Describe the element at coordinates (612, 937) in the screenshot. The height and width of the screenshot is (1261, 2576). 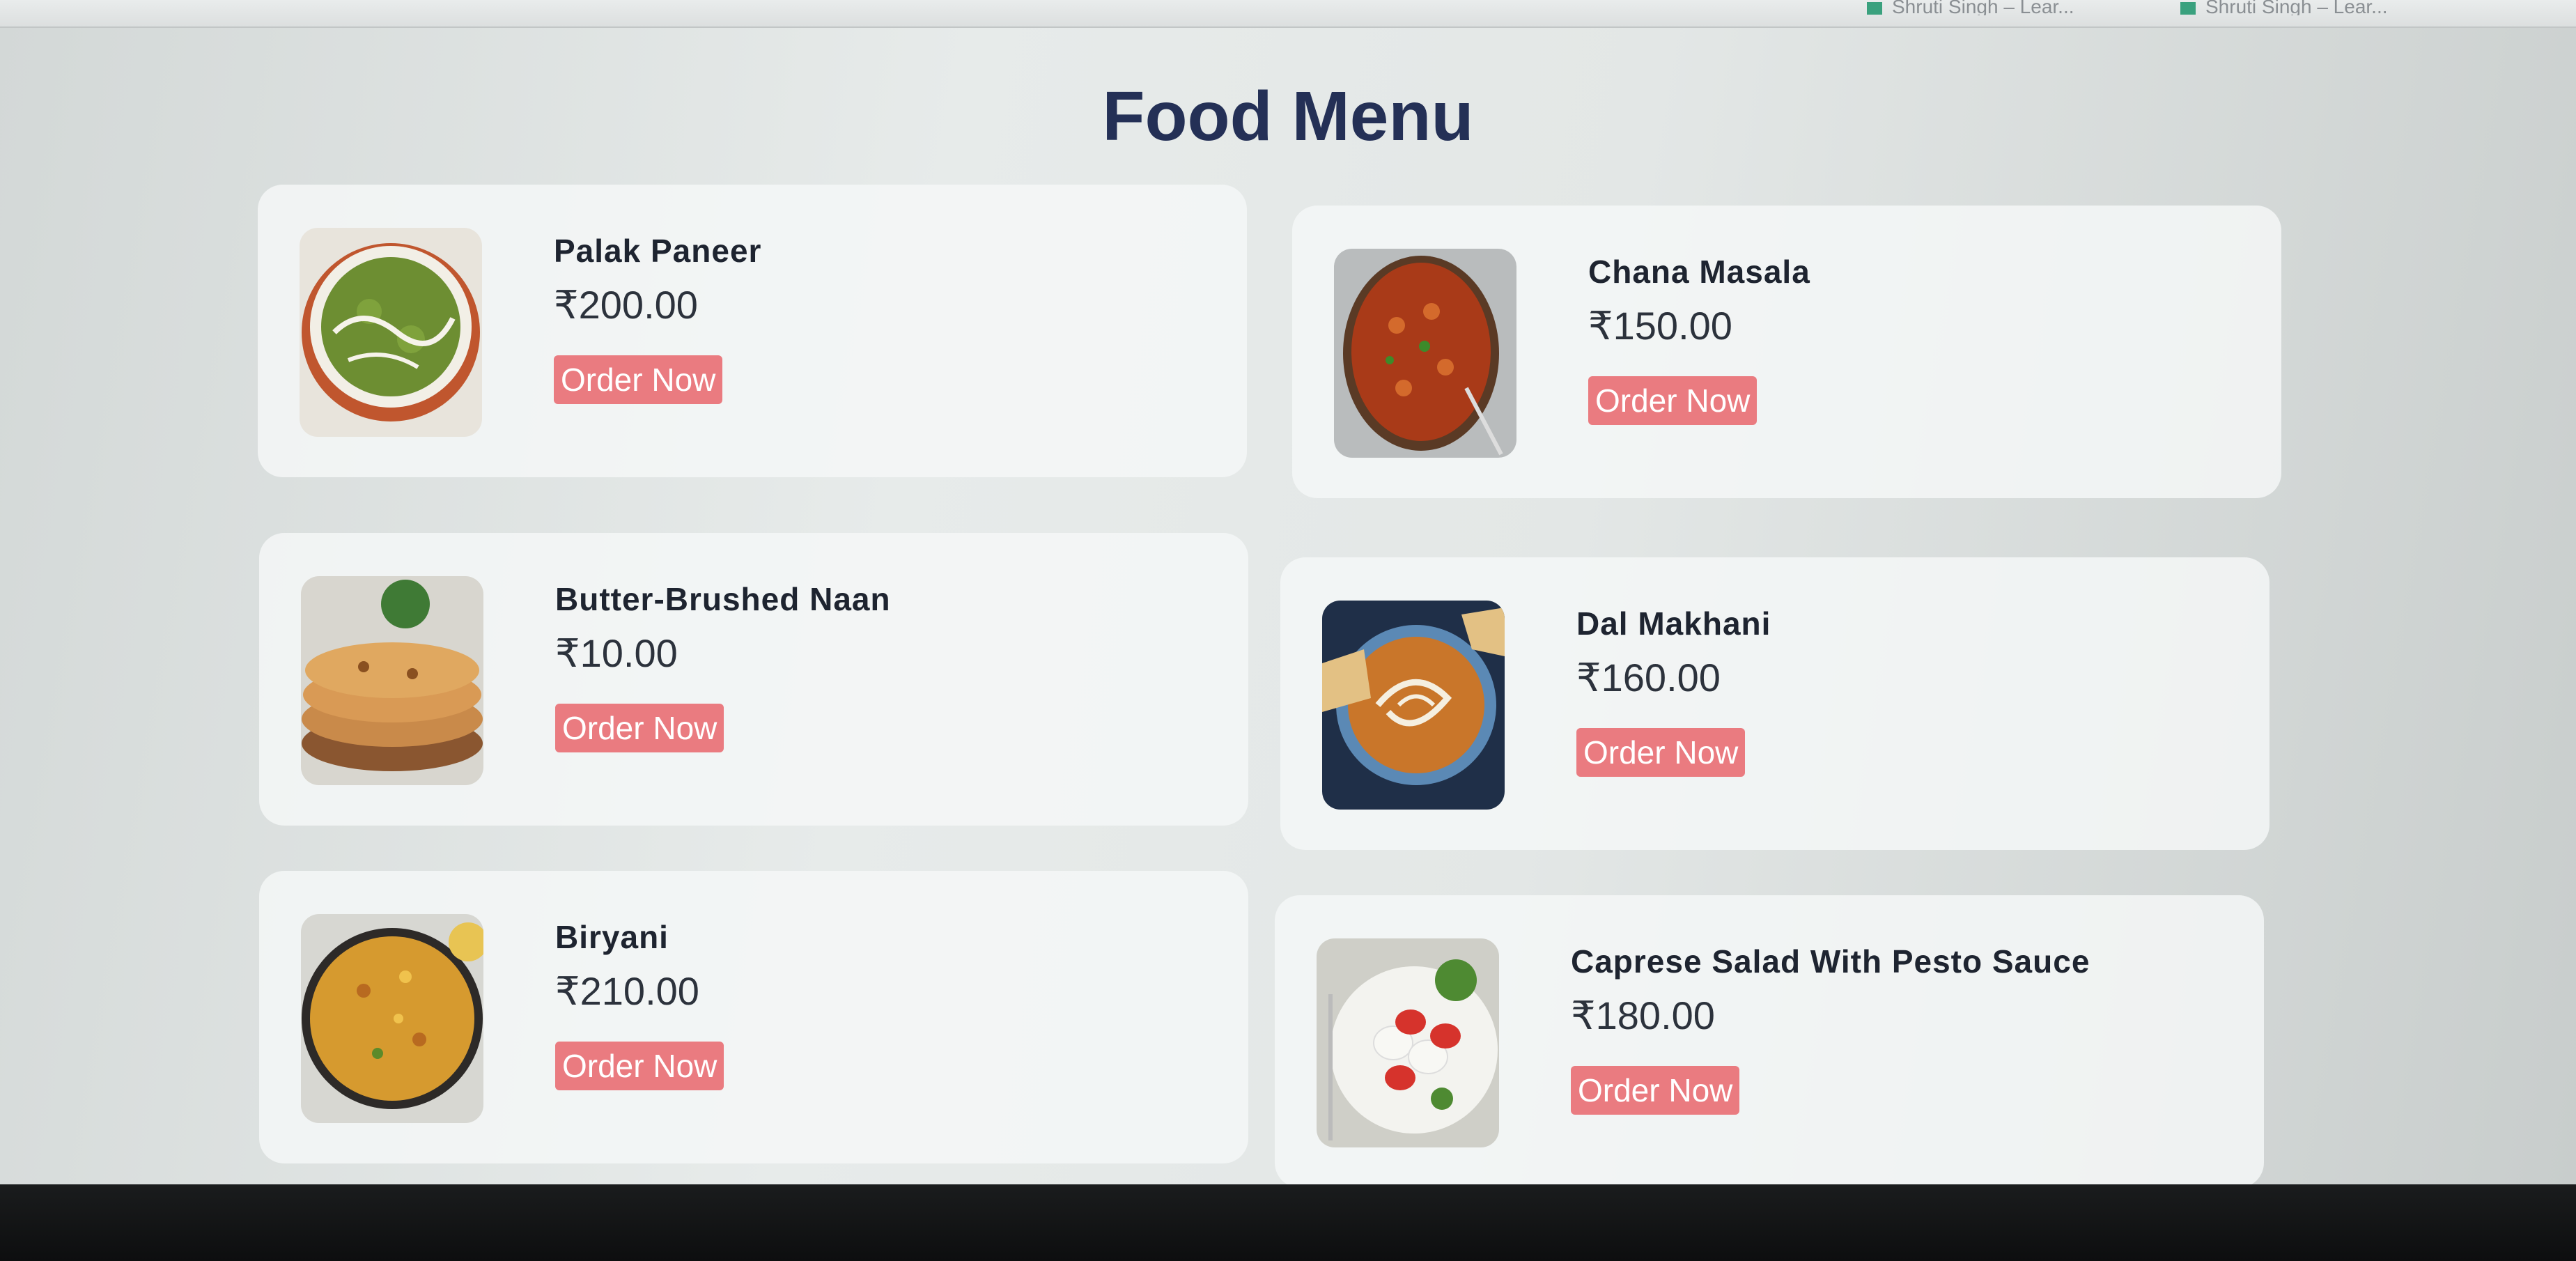
I see `item-name: Biryani` at that location.